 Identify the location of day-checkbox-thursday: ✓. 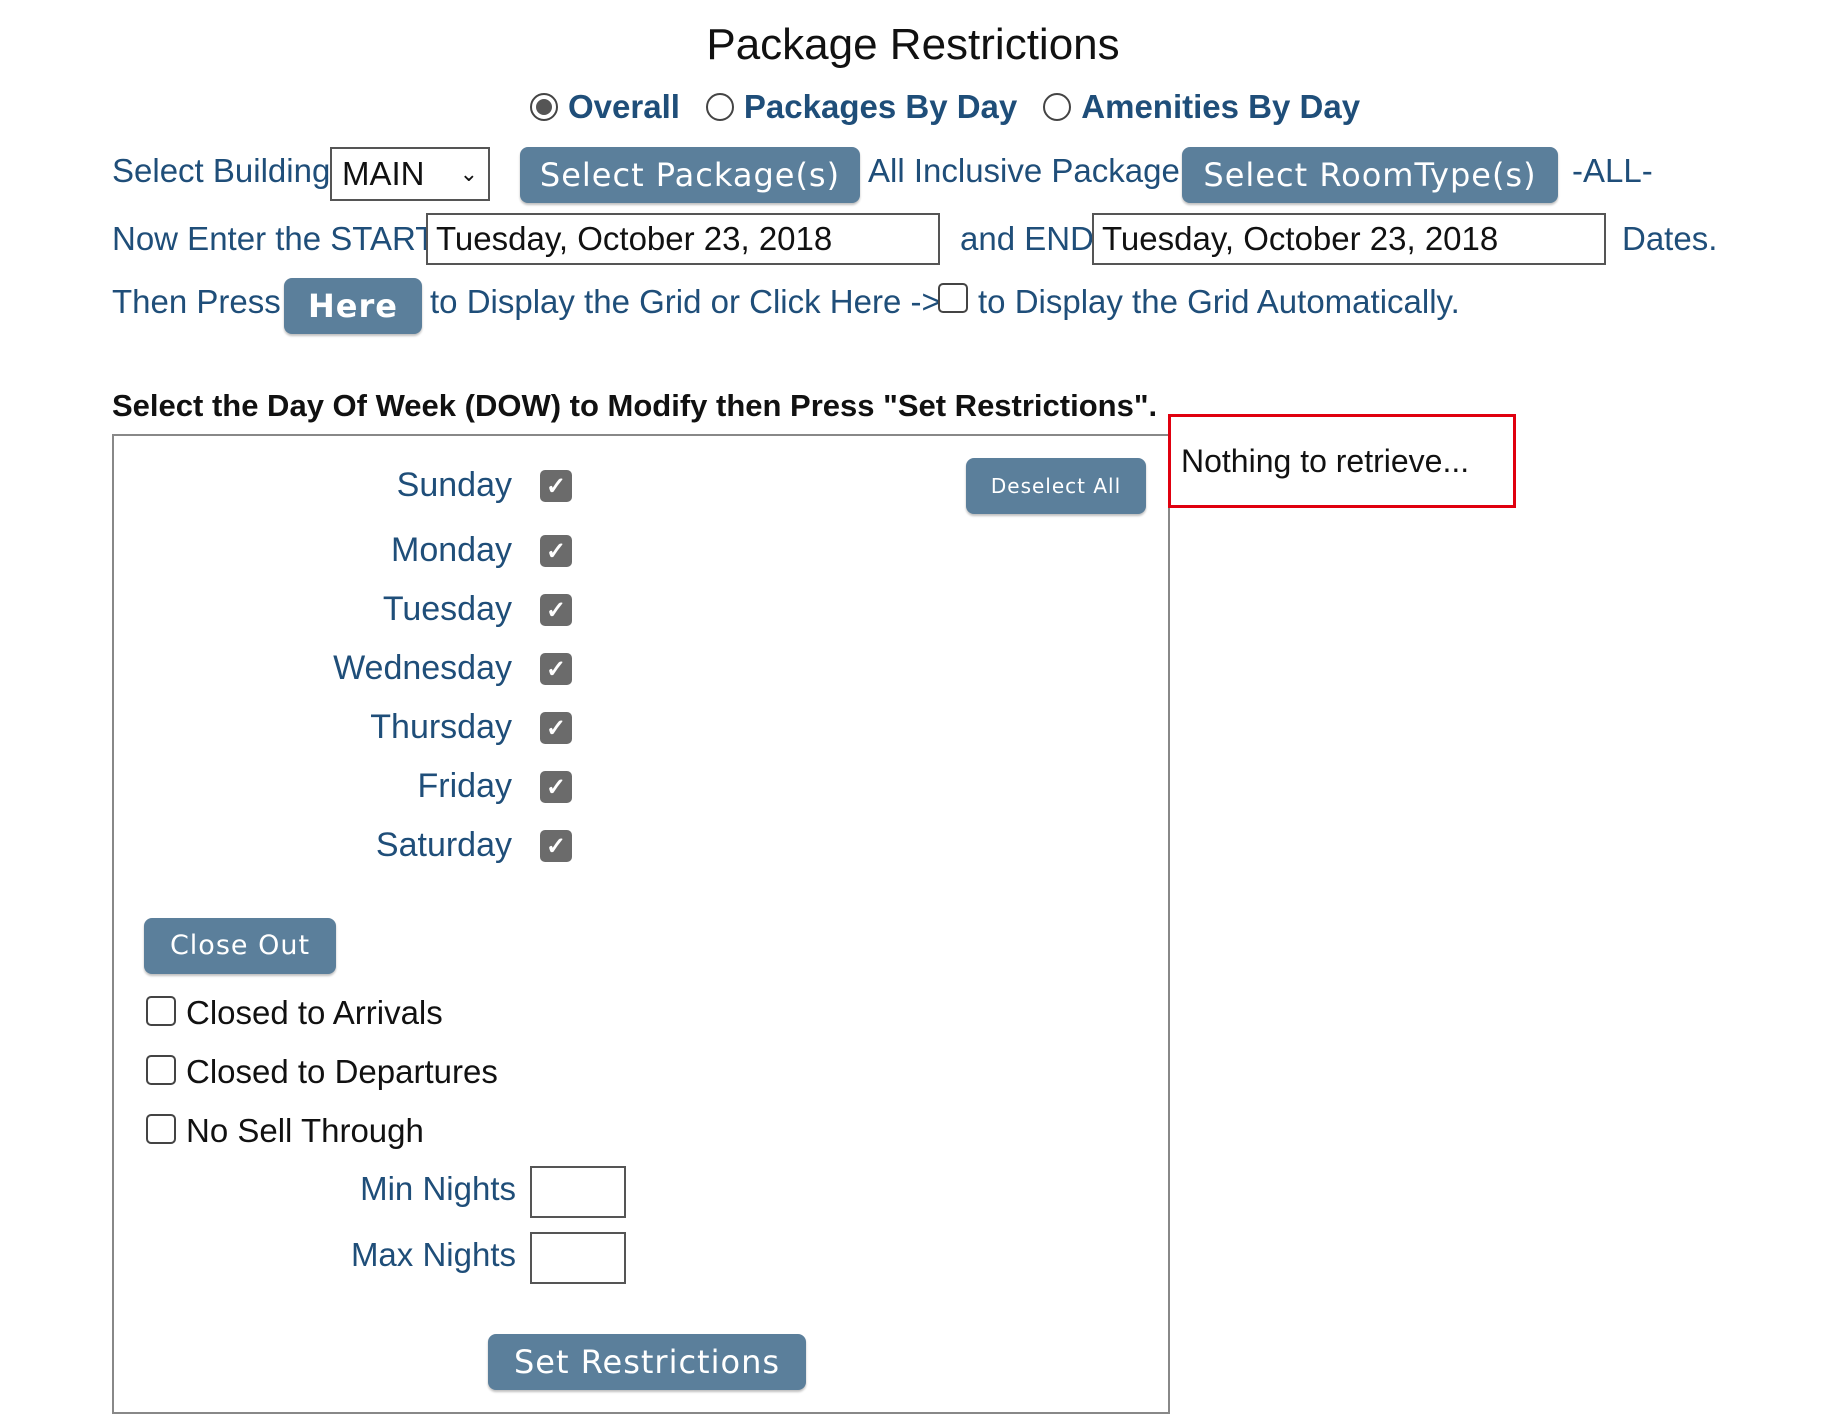
(556, 728).